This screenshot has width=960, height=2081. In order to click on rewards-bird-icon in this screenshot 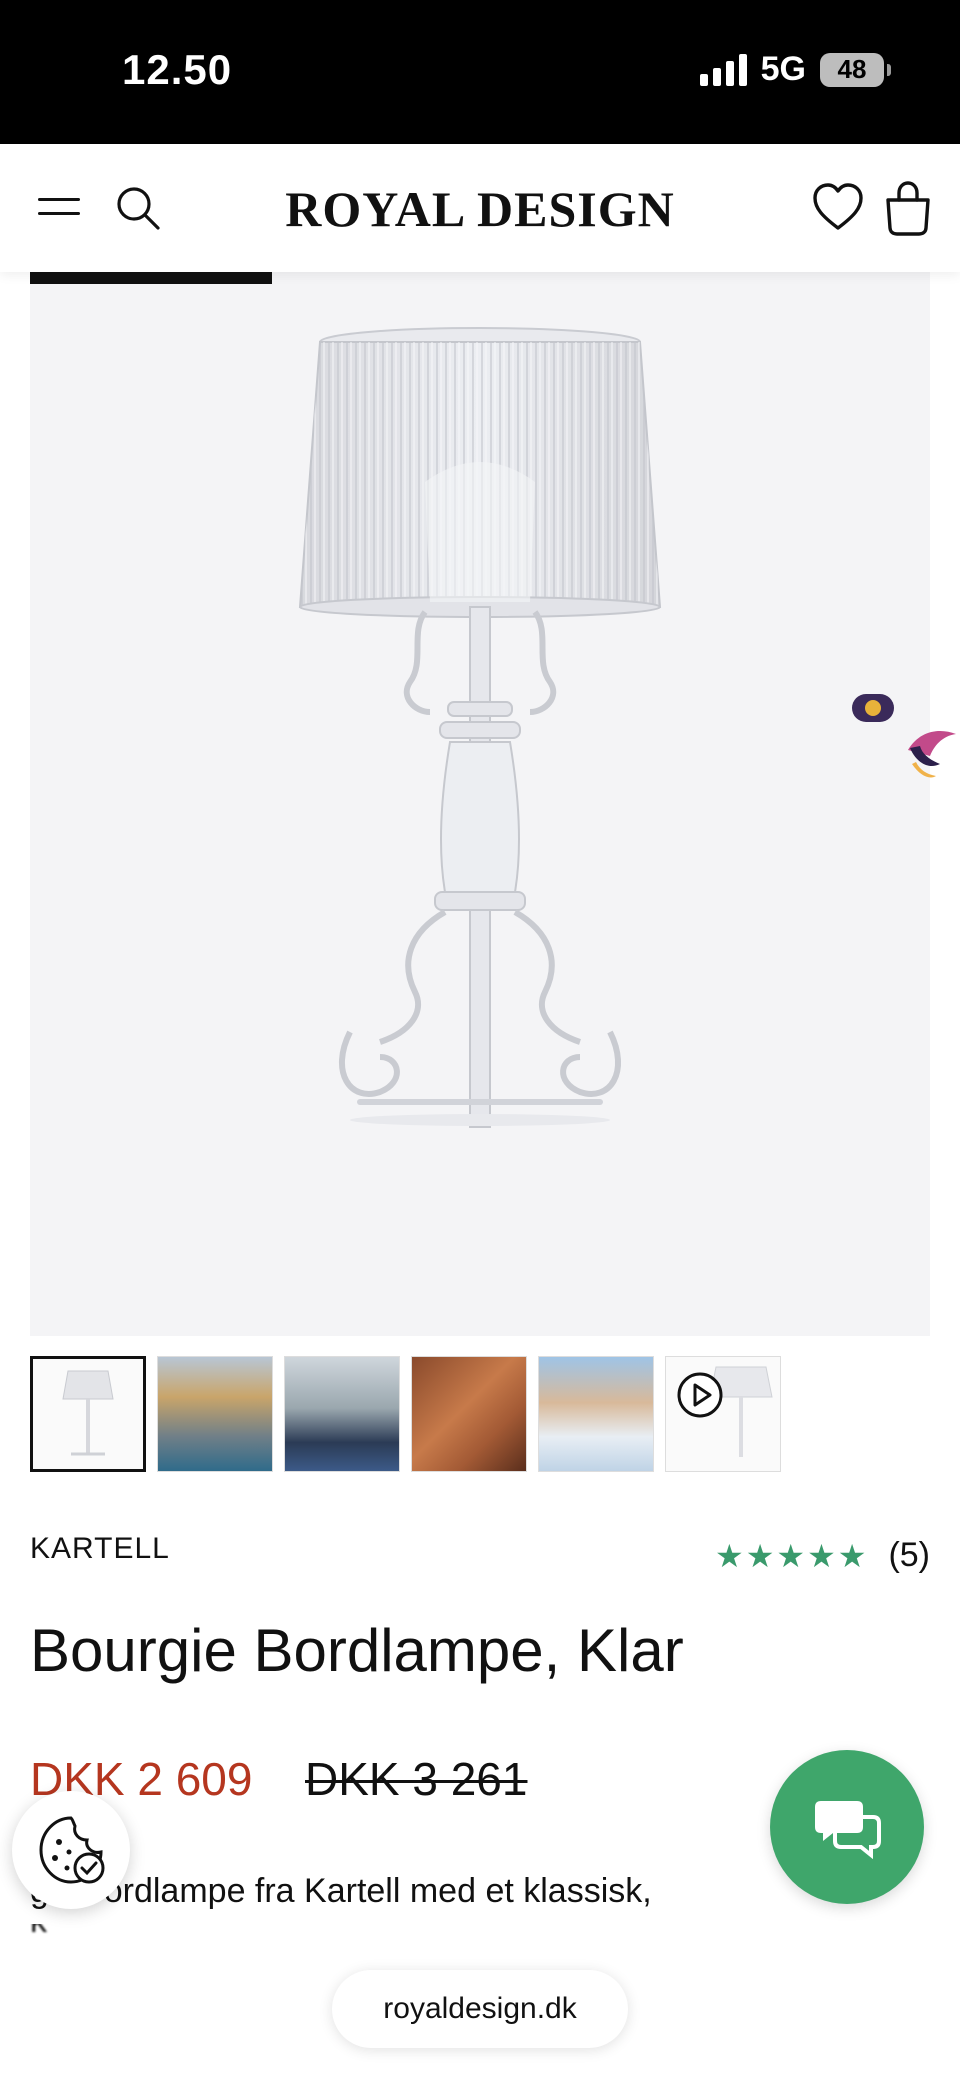, I will do `click(905, 740)`.